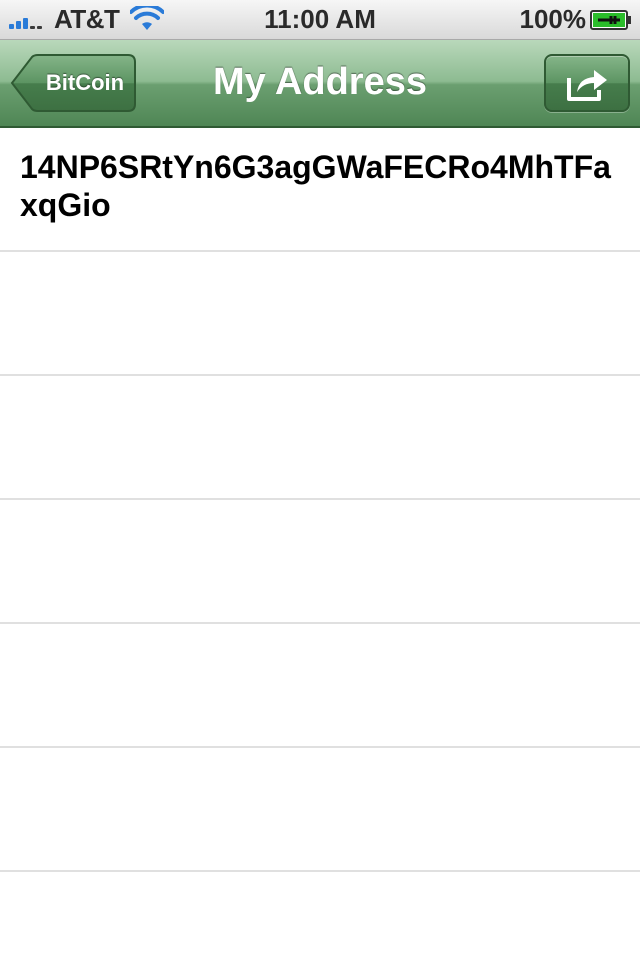 The height and width of the screenshot is (960, 640). Describe the element at coordinates (587, 85) in the screenshot. I see `share-icon` at that location.